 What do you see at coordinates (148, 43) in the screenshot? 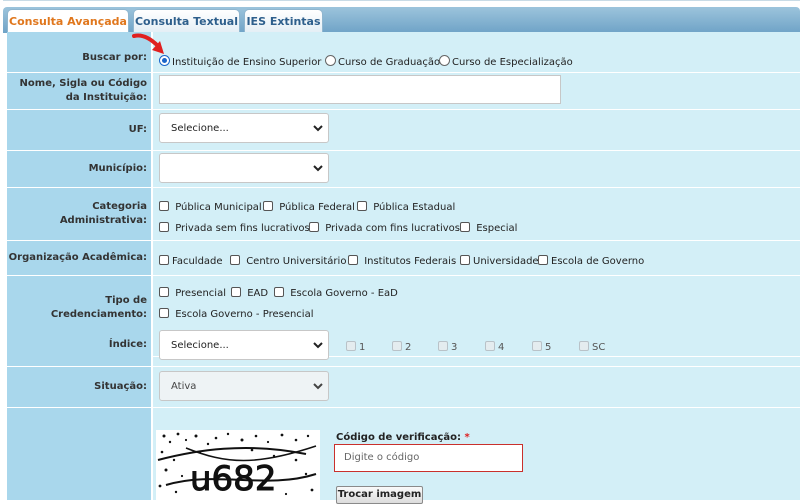
I see `annotation-arrow-icon` at bounding box center [148, 43].